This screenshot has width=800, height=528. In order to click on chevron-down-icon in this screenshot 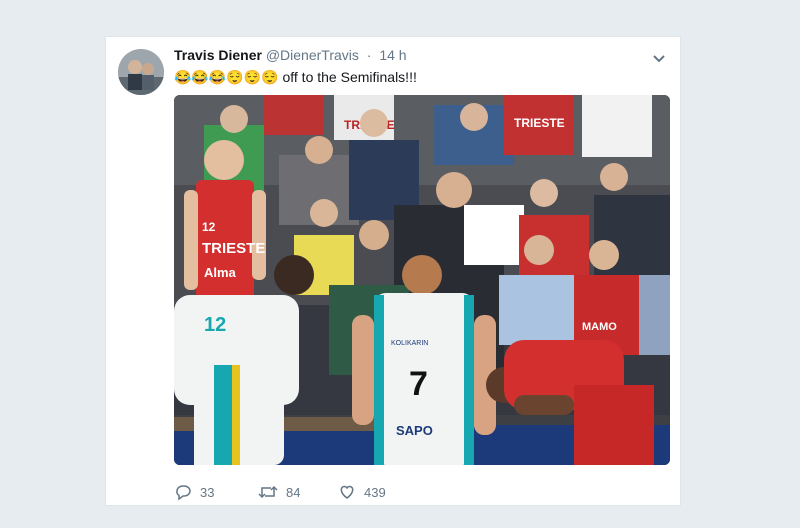, I will do `click(659, 58)`.